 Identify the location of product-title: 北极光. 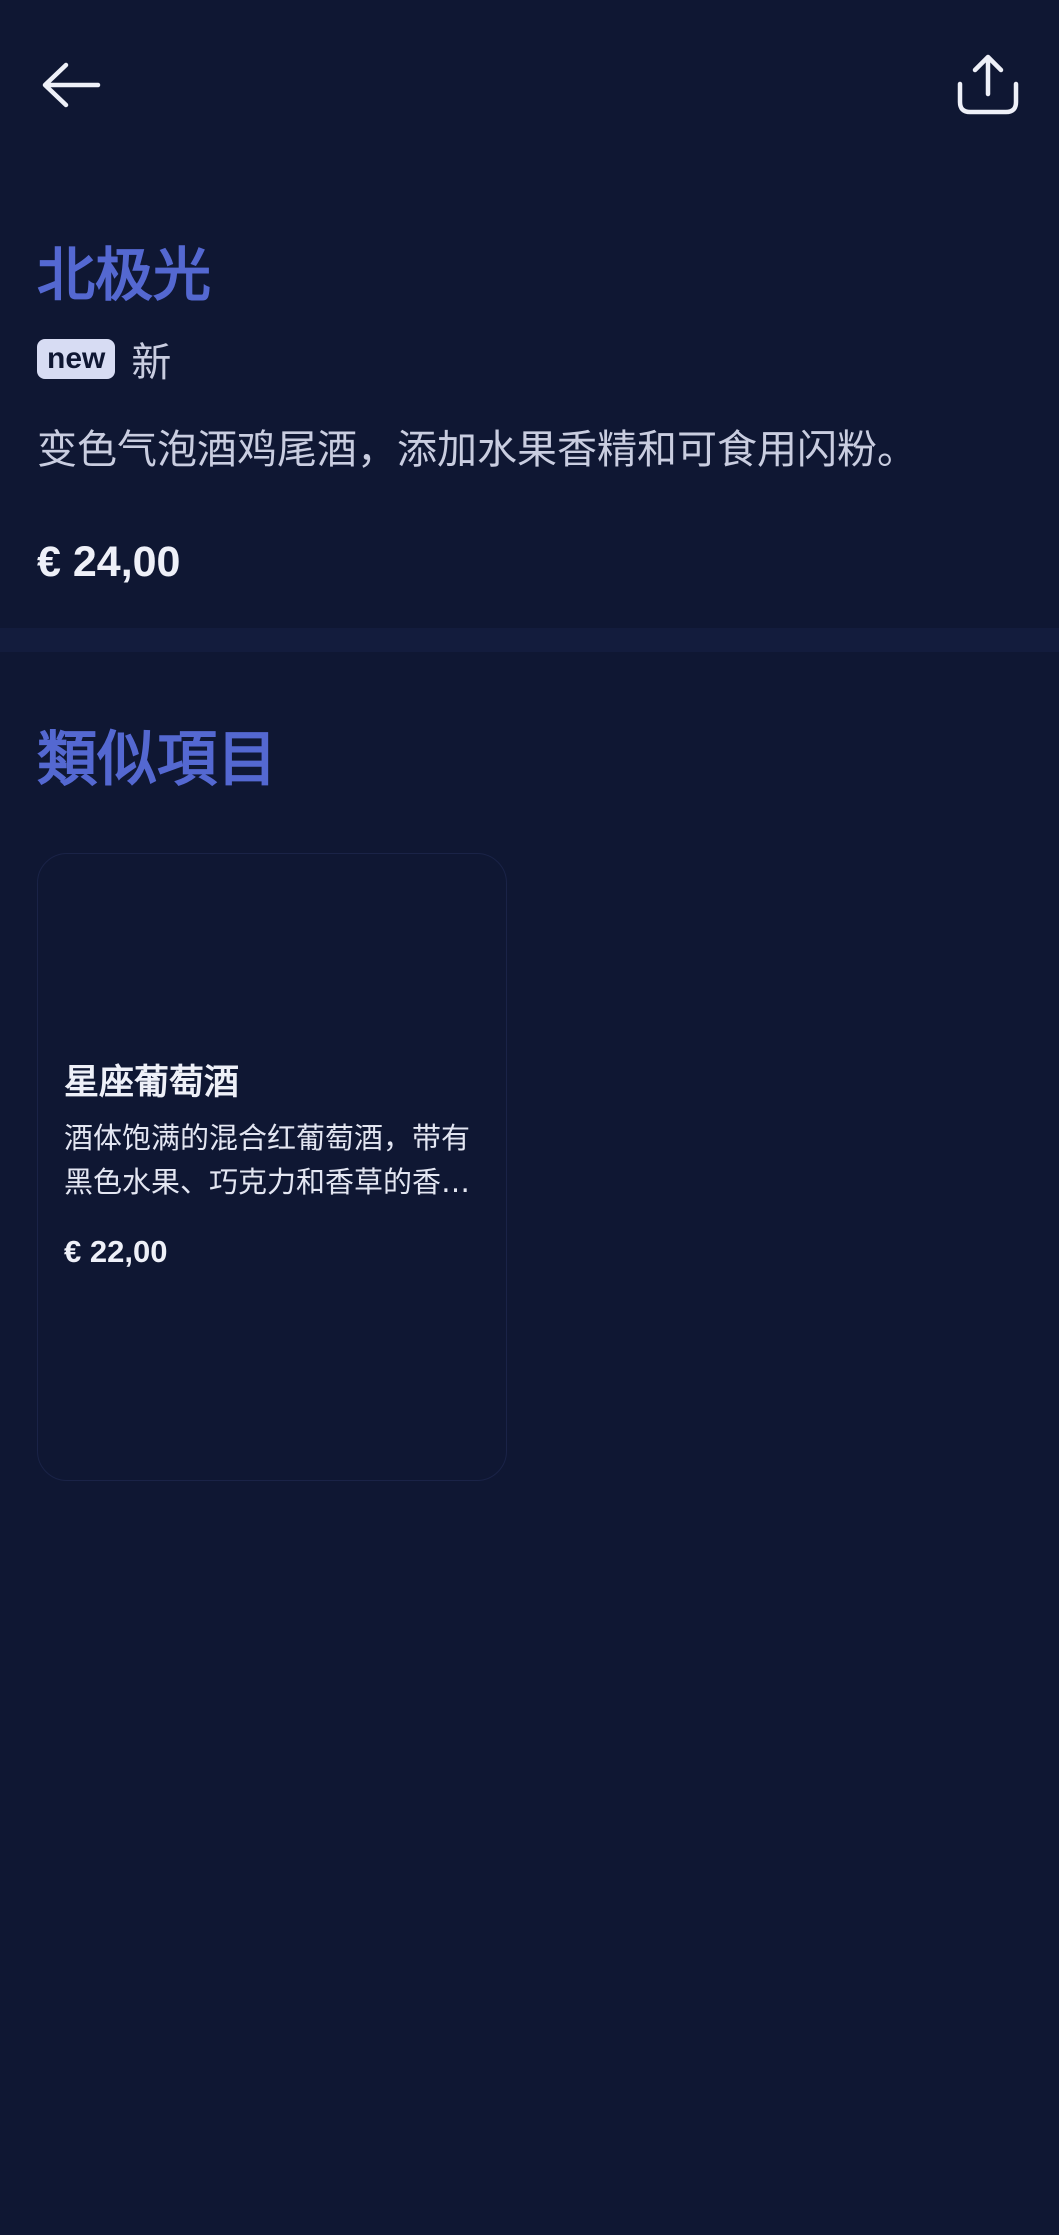
(124, 275).